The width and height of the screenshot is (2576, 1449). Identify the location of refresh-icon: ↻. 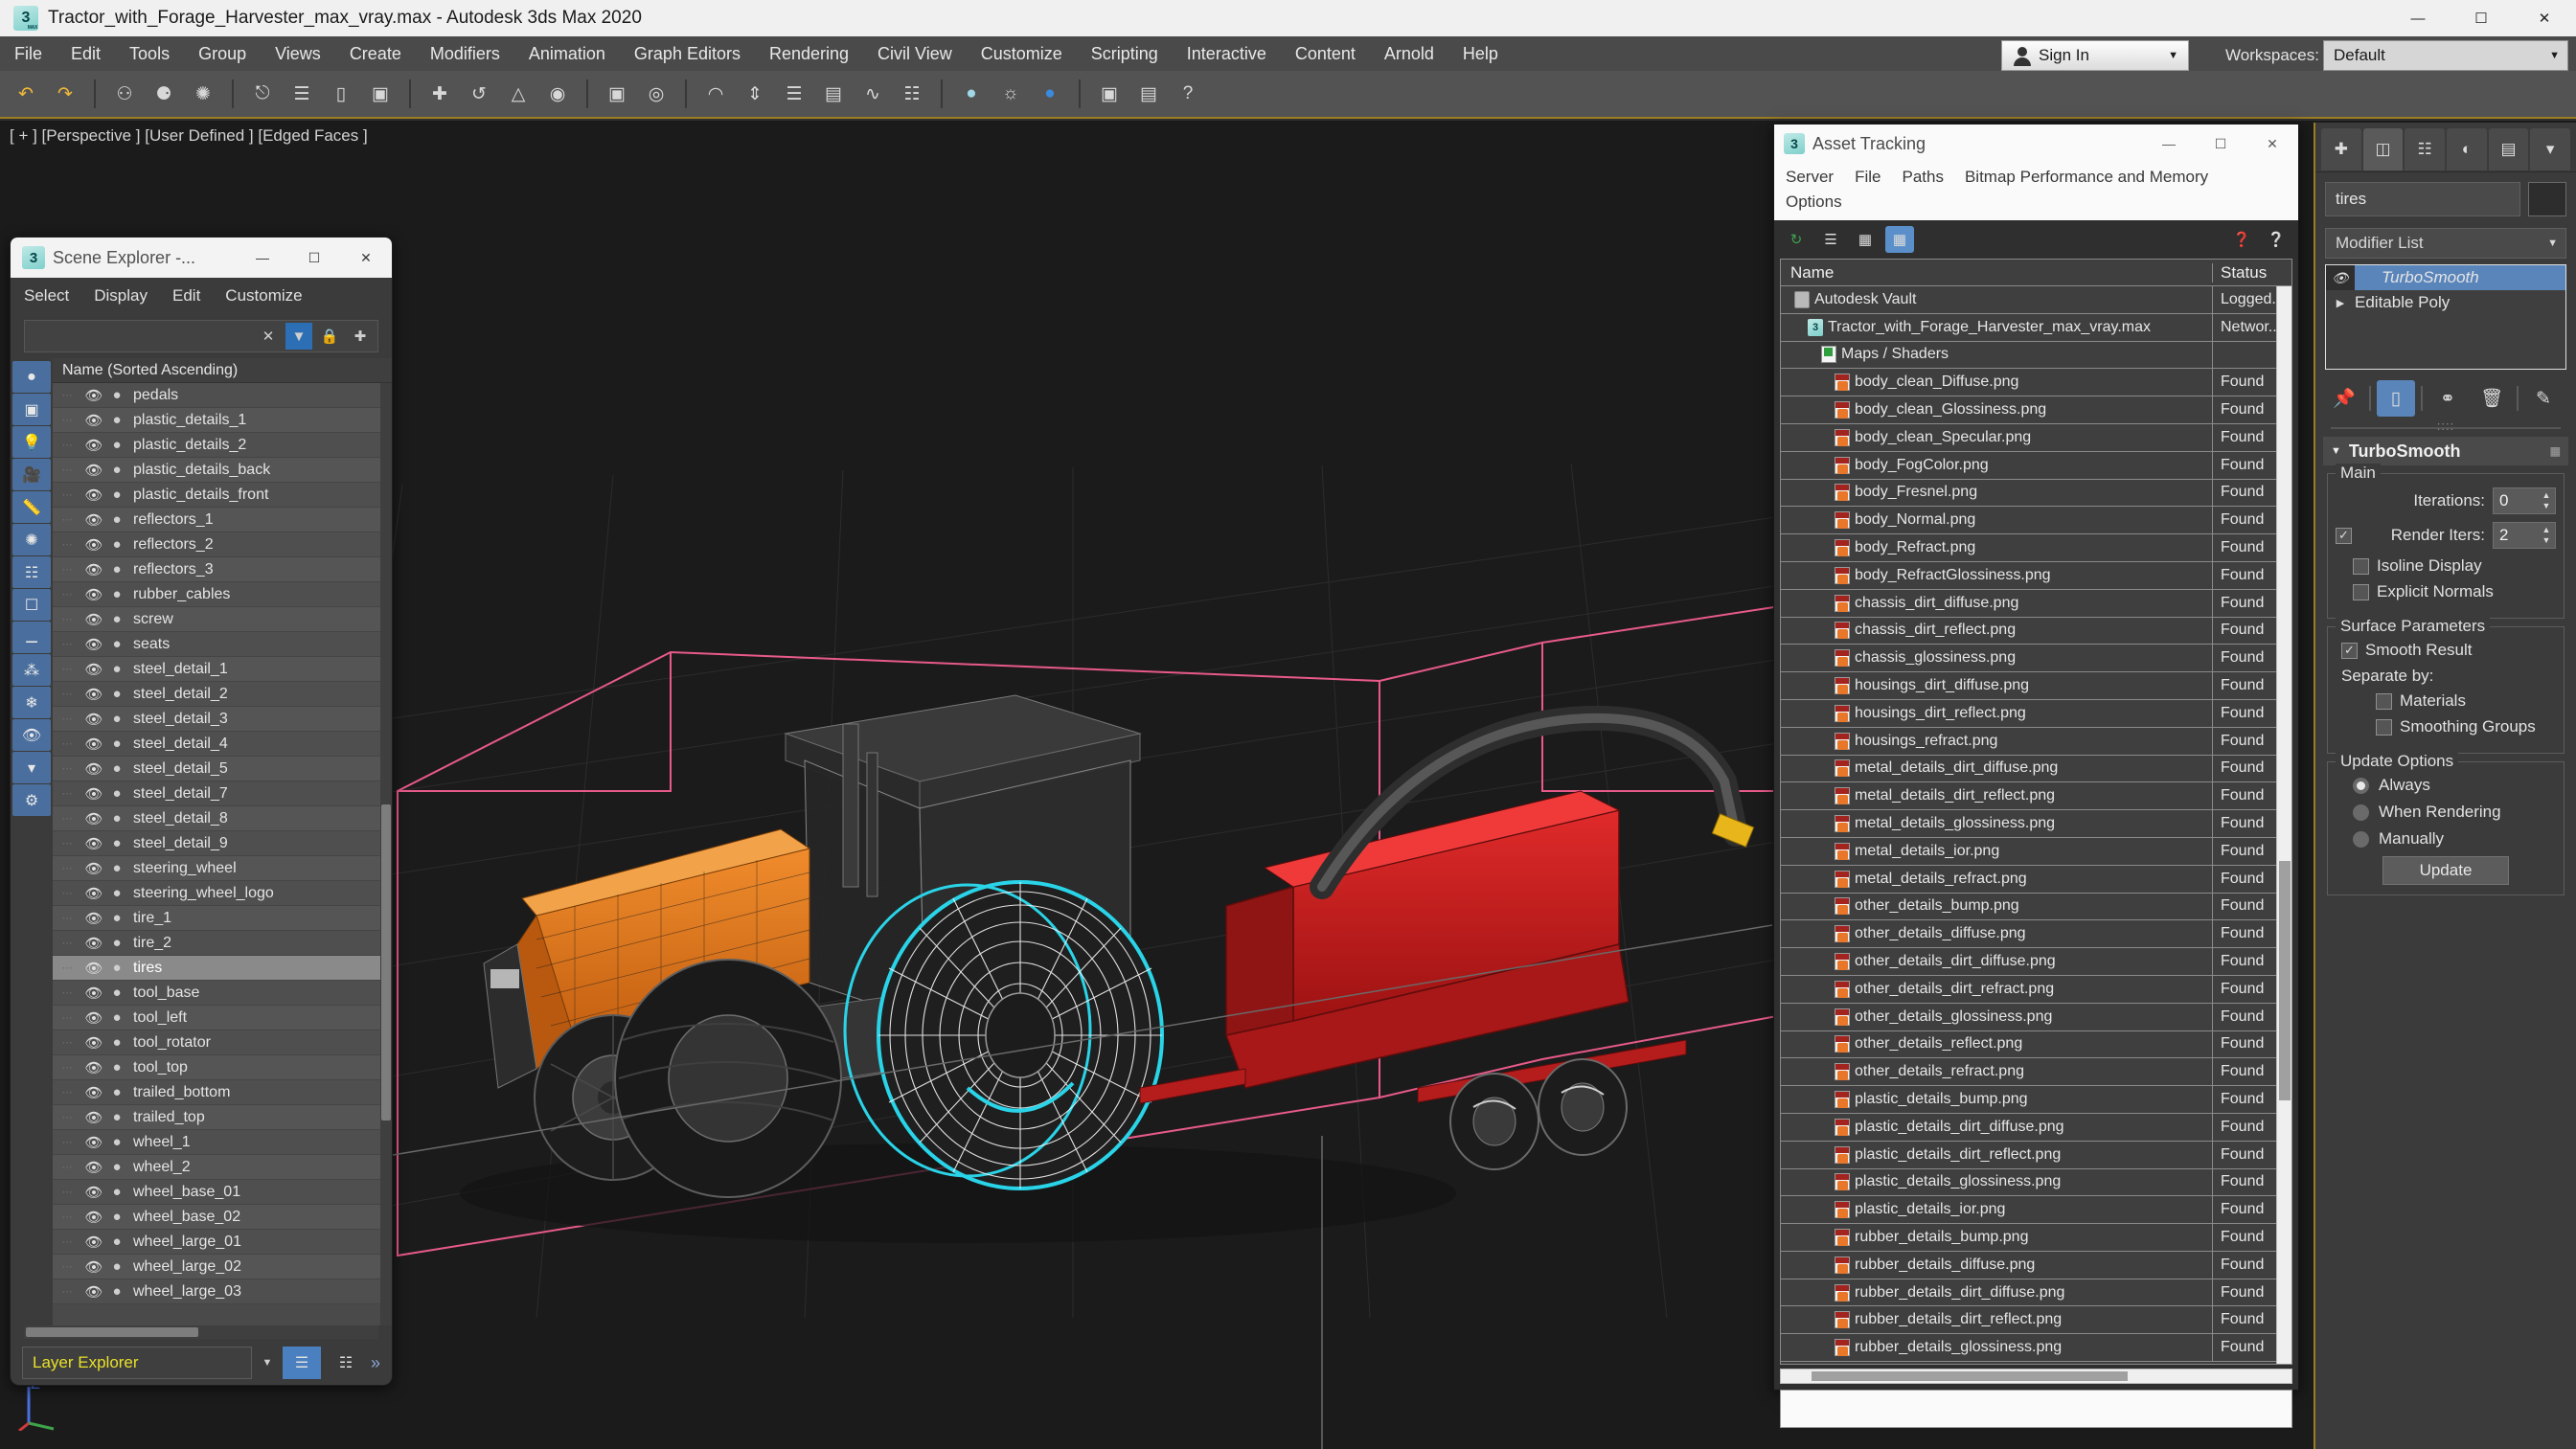
(1796, 239).